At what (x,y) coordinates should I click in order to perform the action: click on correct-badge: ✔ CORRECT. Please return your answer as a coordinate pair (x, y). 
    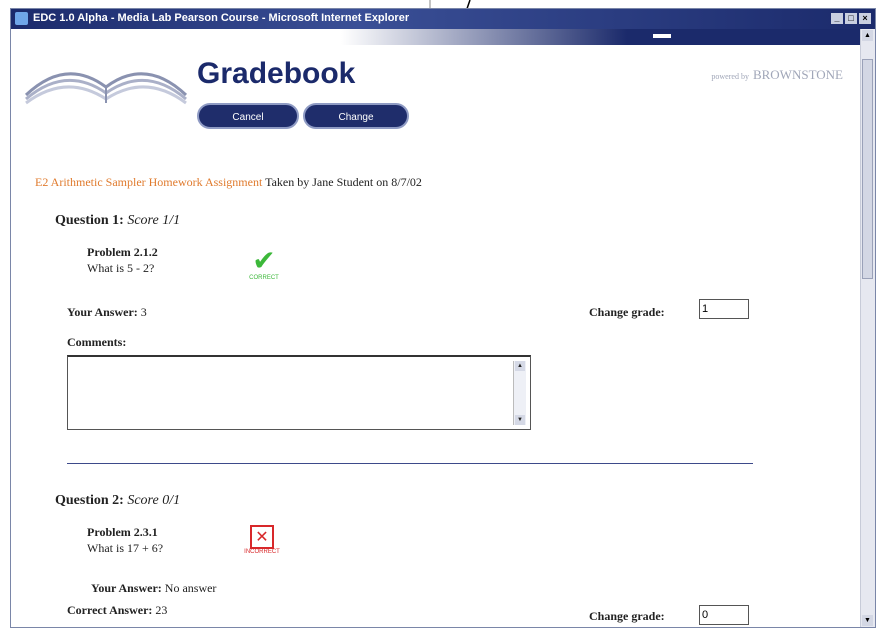
    Looking at the image, I should click on (264, 267).